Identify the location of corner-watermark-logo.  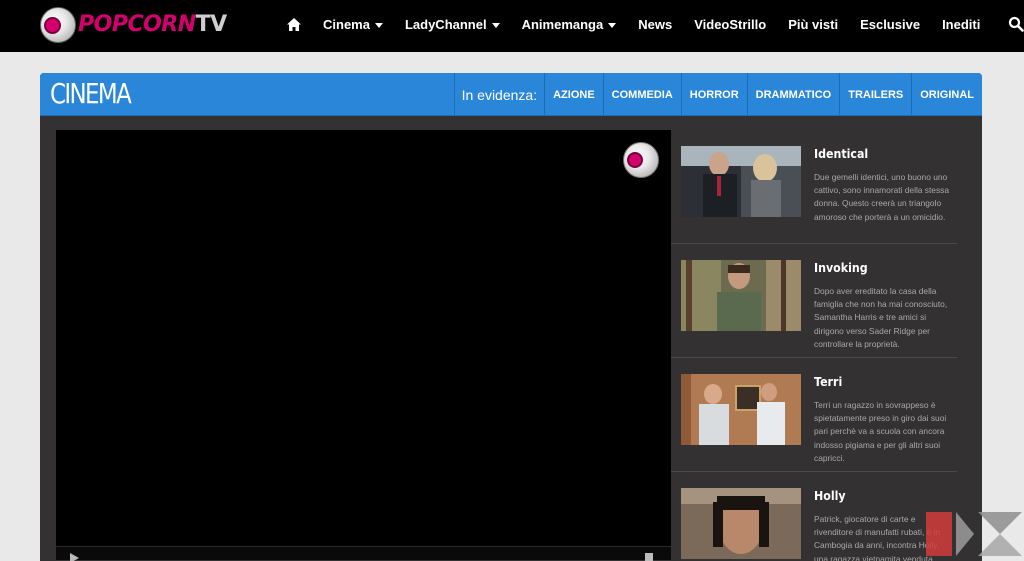
(974, 534).